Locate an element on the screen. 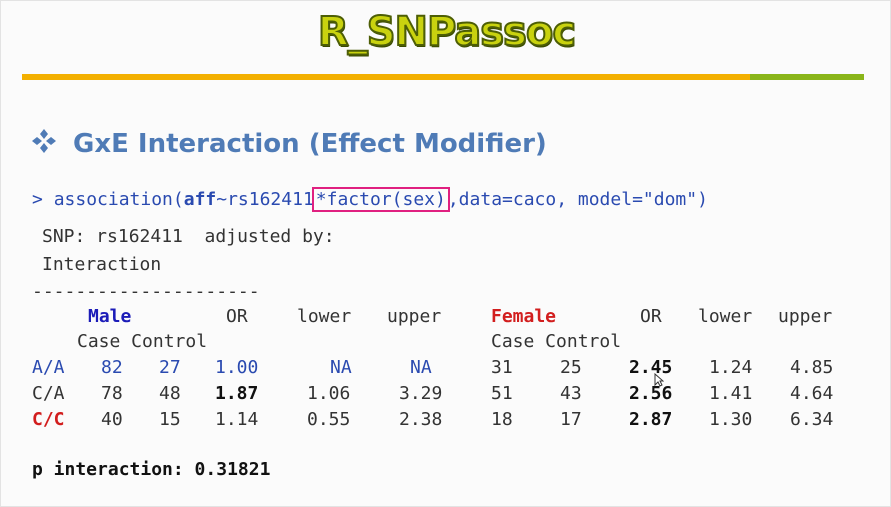 This screenshot has width=891, height=507. male-control-value: 27 is located at coordinates (170, 367).